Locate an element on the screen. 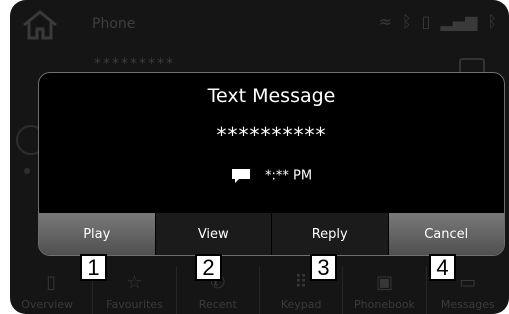  lock-icon: ▯ is located at coordinates (426, 21).